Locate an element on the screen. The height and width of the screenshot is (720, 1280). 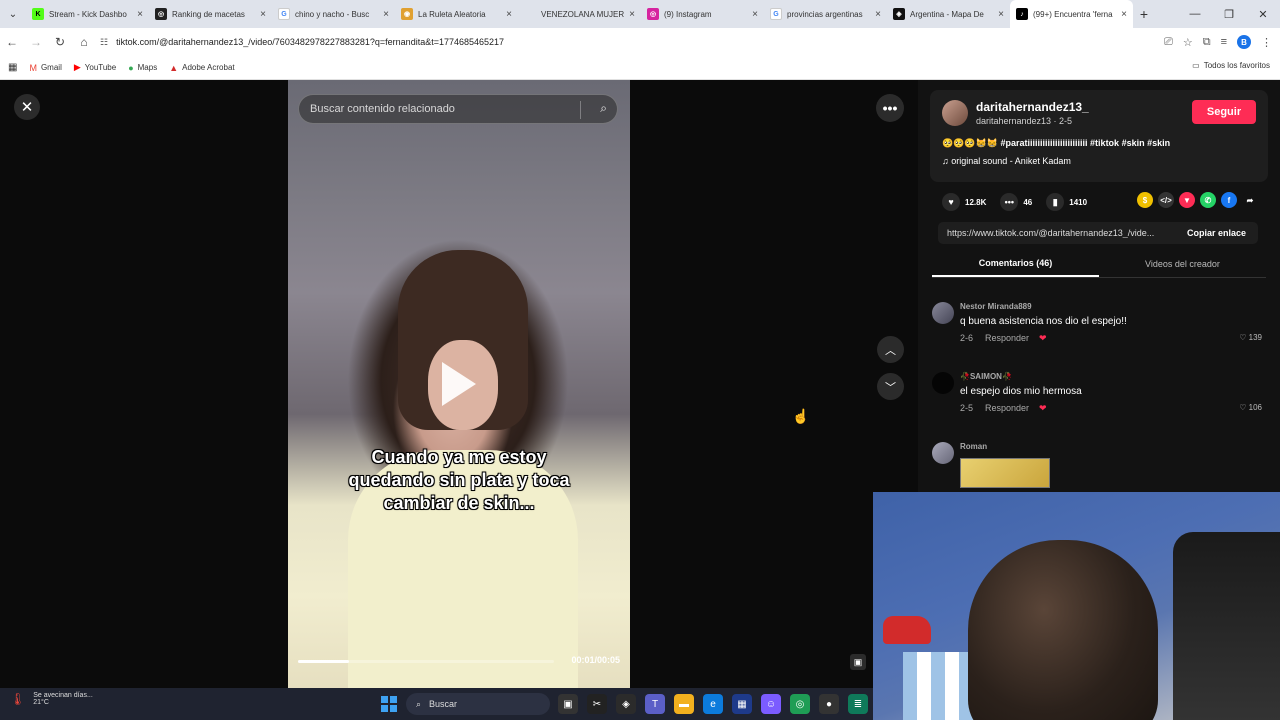
browser-tab: ◉ La Ruleta Aleatoria × is located at coordinates (456, 14).